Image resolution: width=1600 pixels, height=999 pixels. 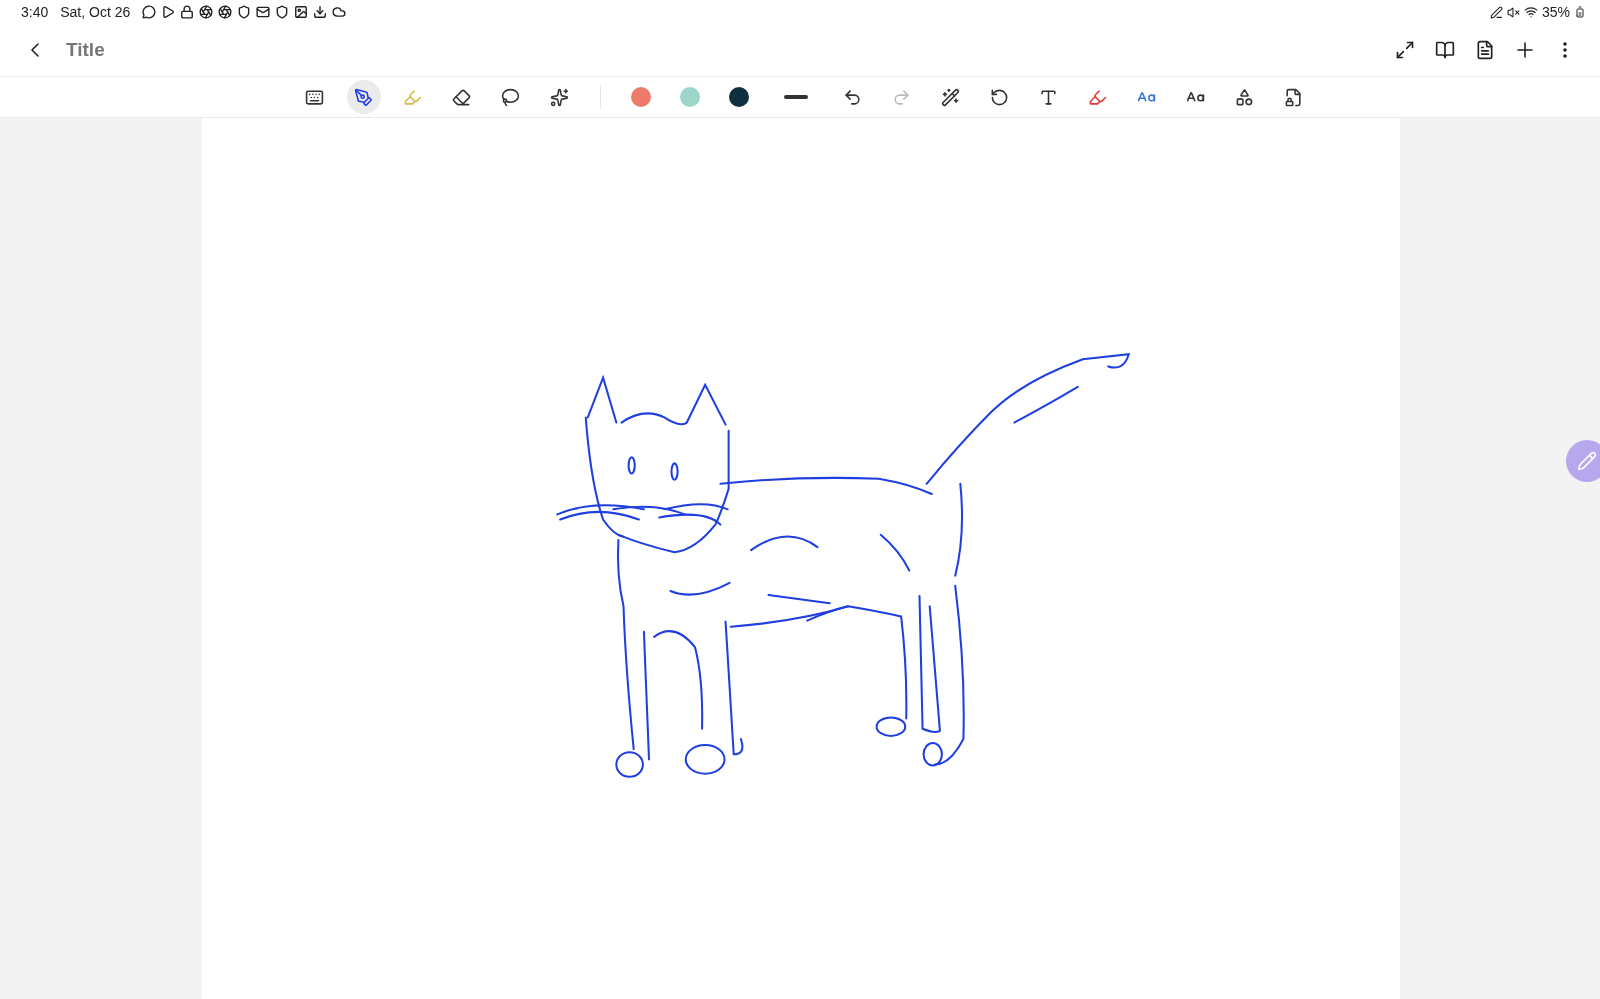 I want to click on shapes-icon, so click(x=1244, y=97).